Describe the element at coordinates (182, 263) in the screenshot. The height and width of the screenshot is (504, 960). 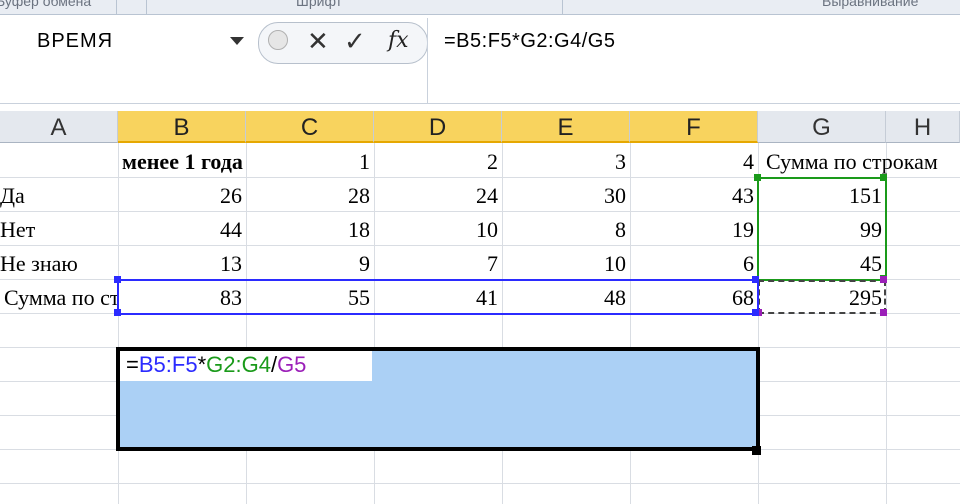
I see `cell-b4: 13` at that location.